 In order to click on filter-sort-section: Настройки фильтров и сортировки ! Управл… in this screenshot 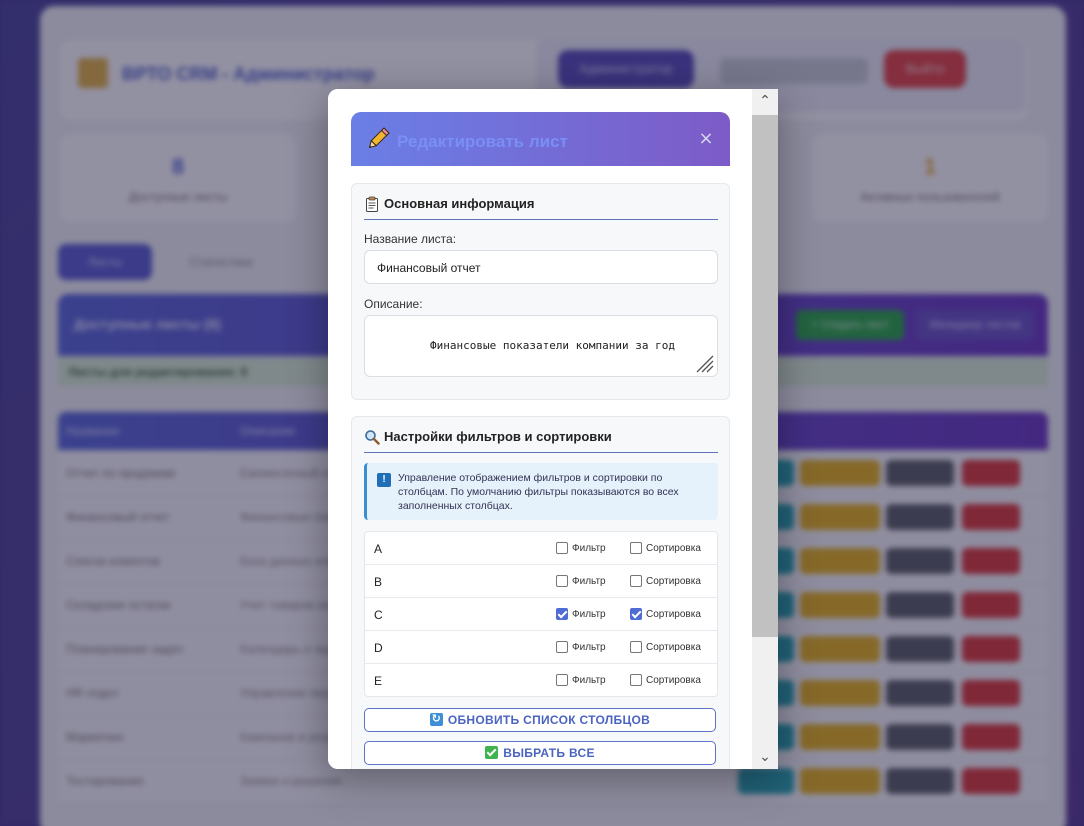, I will do `click(540, 592)`.